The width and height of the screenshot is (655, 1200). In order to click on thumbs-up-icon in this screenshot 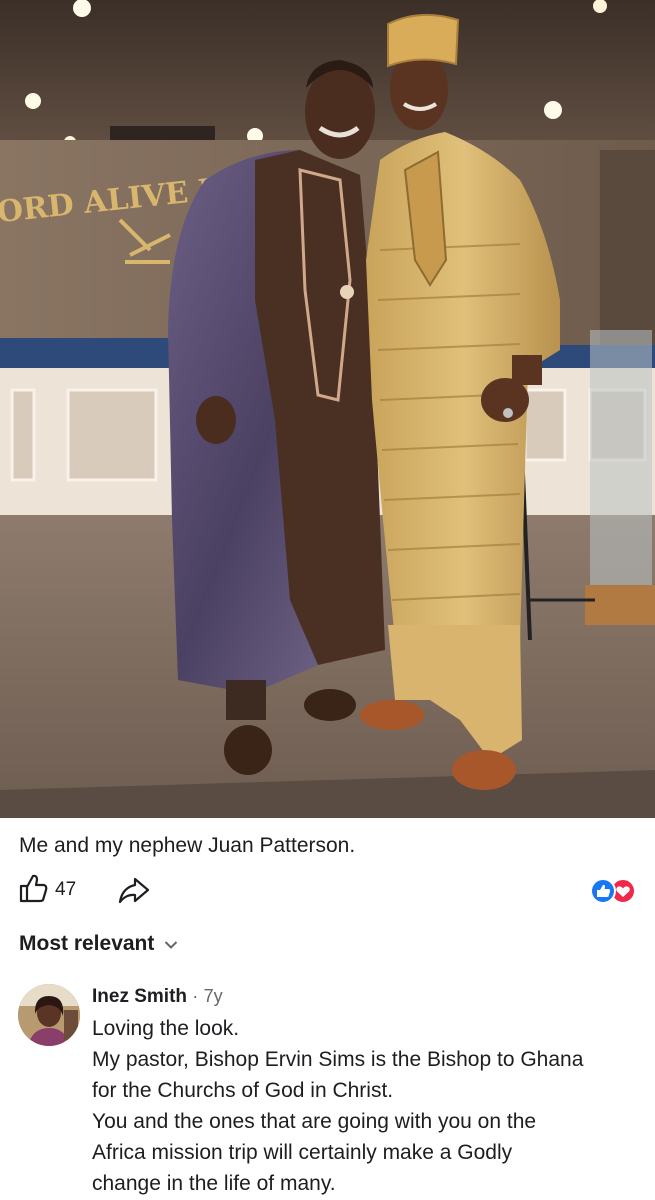, I will do `click(33, 890)`.